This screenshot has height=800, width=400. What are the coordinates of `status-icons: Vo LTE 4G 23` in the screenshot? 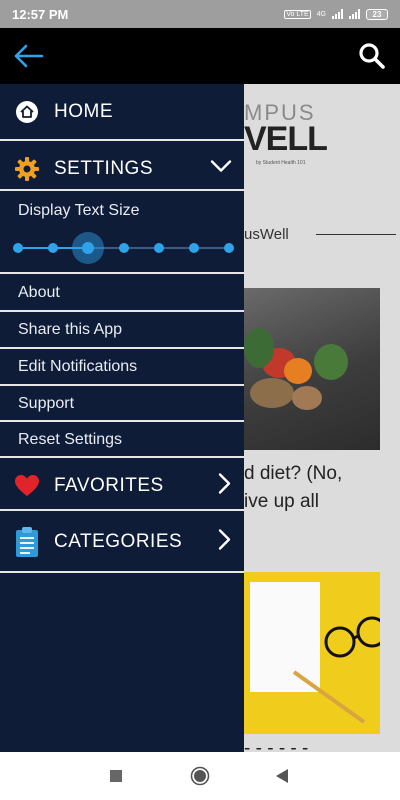 It's located at (336, 14).